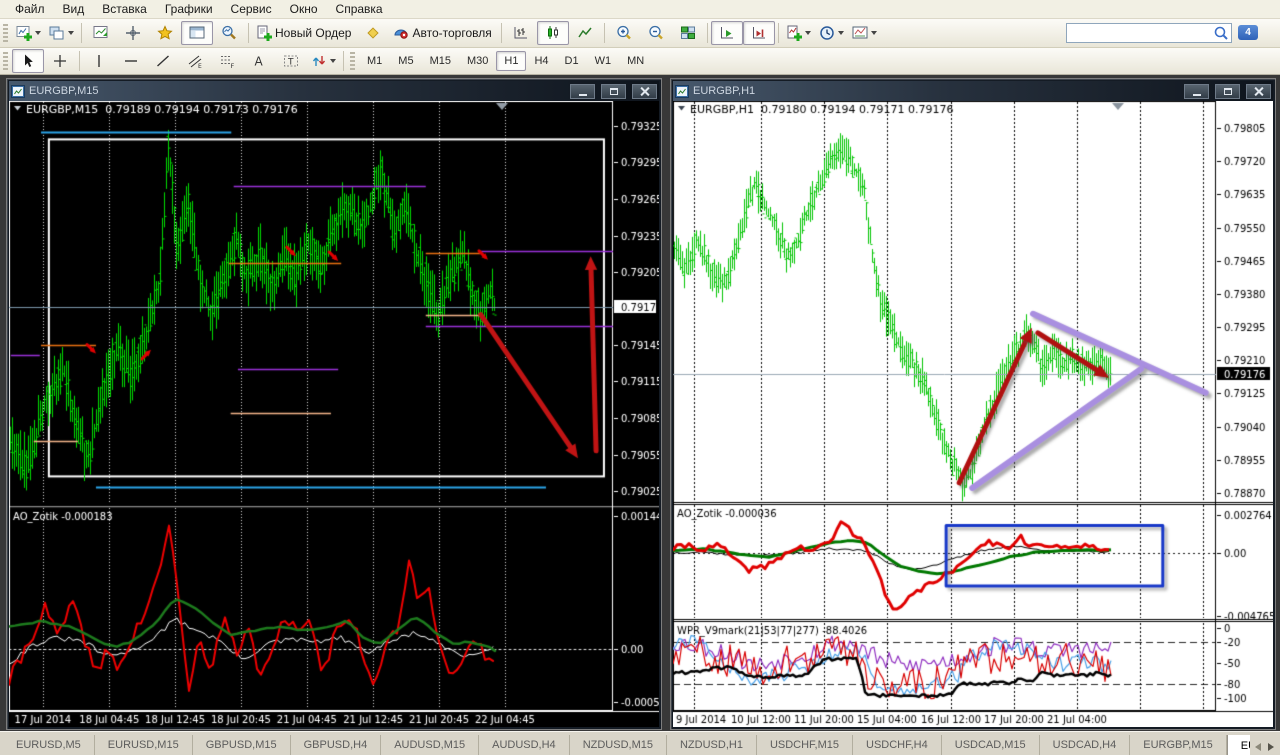 The width and height of the screenshot is (1280, 755). I want to click on terminal-button, so click(197, 33).